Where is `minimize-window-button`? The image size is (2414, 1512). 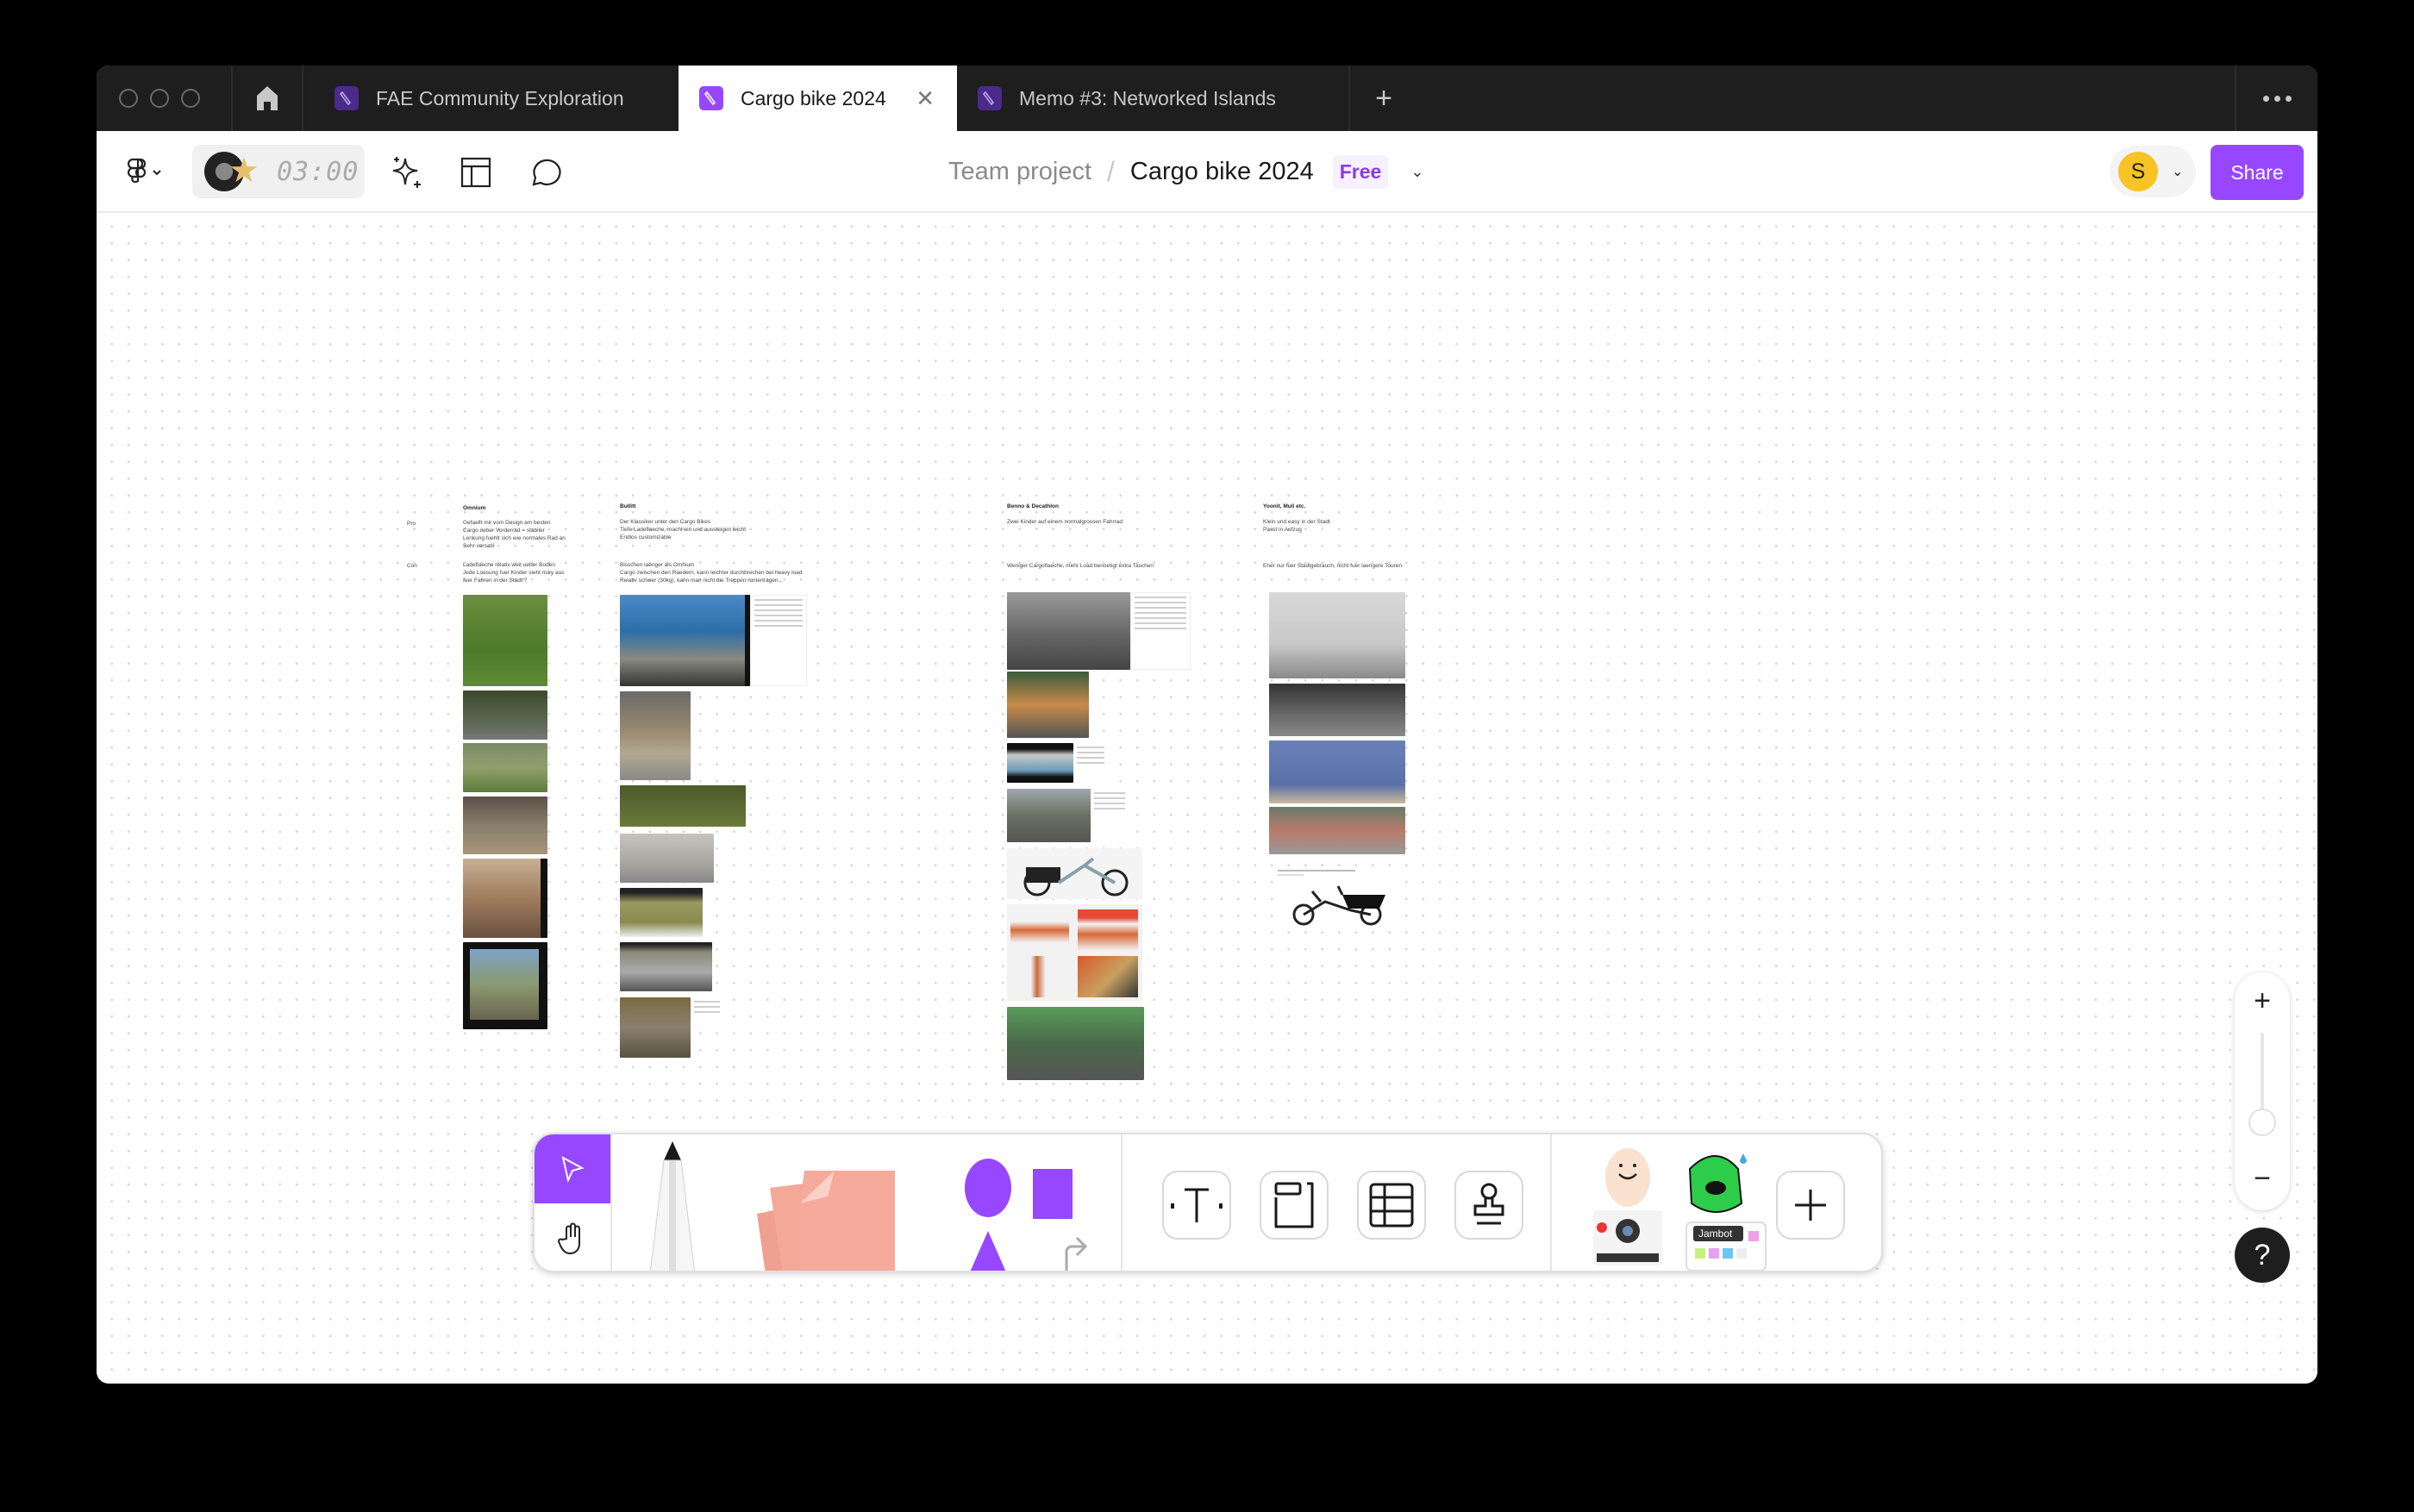 minimize-window-button is located at coordinates (159, 98).